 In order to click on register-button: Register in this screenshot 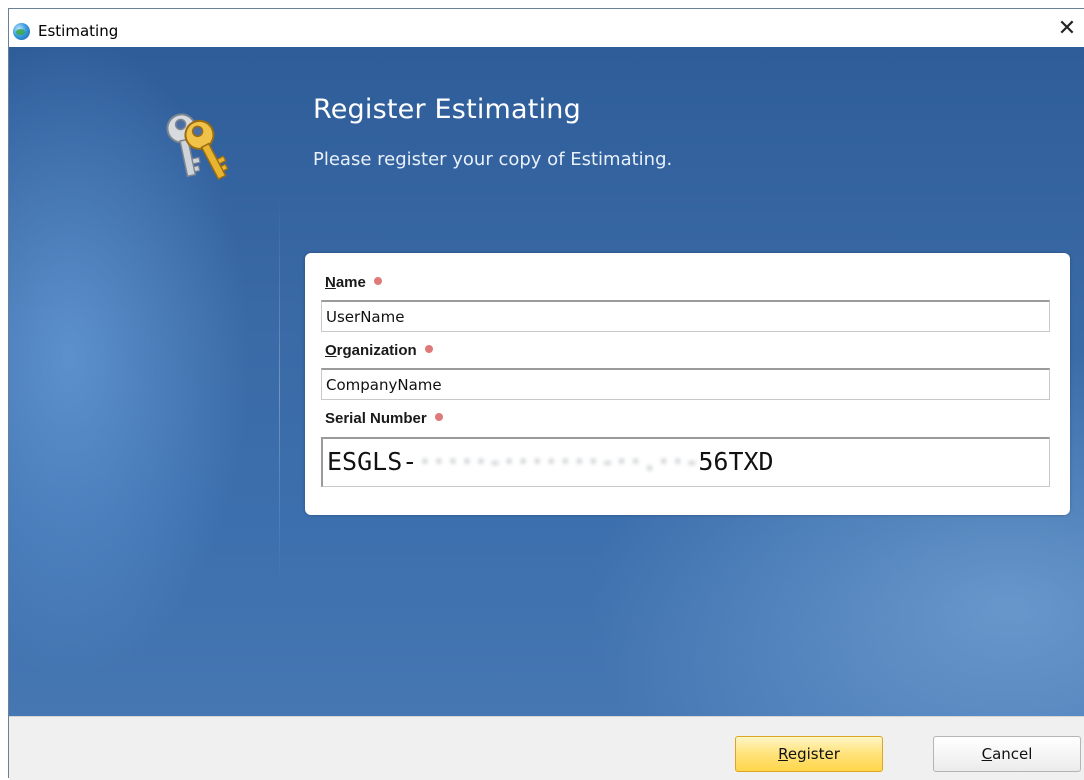, I will do `click(809, 754)`.